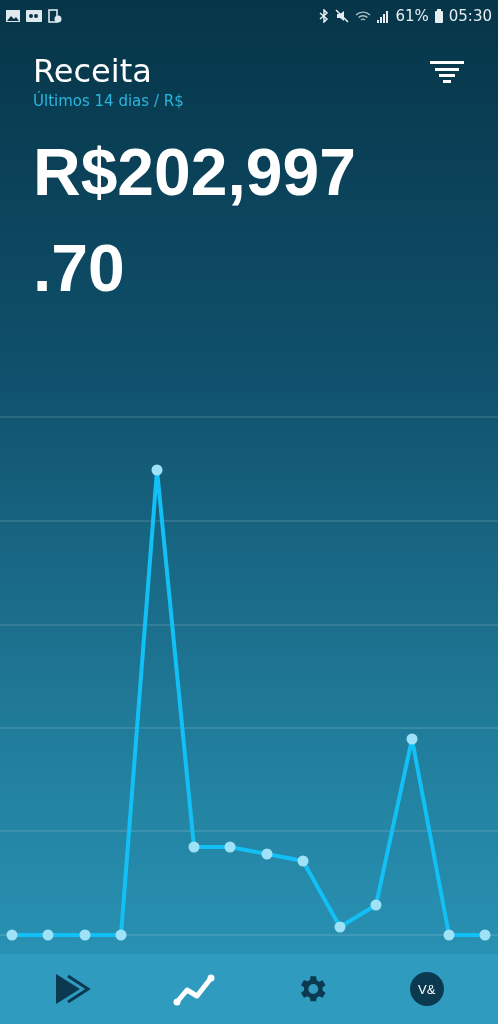  What do you see at coordinates (470, 16) in the screenshot?
I see `clock-time: 05:30` at bounding box center [470, 16].